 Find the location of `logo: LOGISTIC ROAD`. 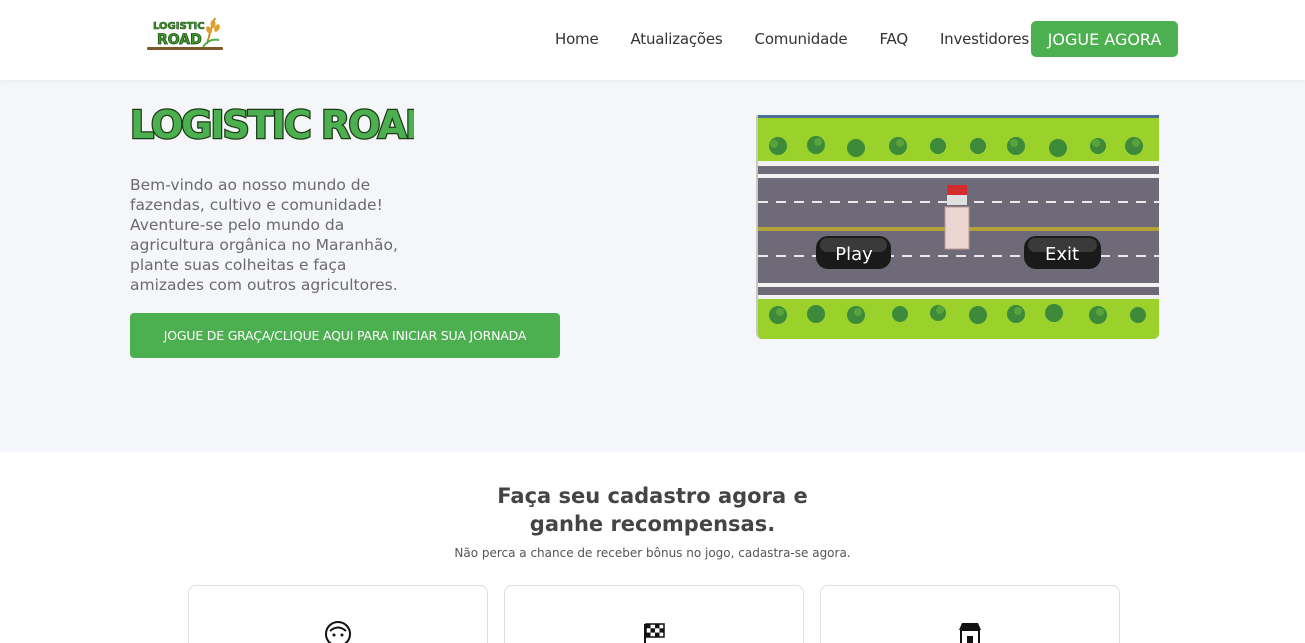

logo: LOGISTIC ROAD is located at coordinates (185, 33).